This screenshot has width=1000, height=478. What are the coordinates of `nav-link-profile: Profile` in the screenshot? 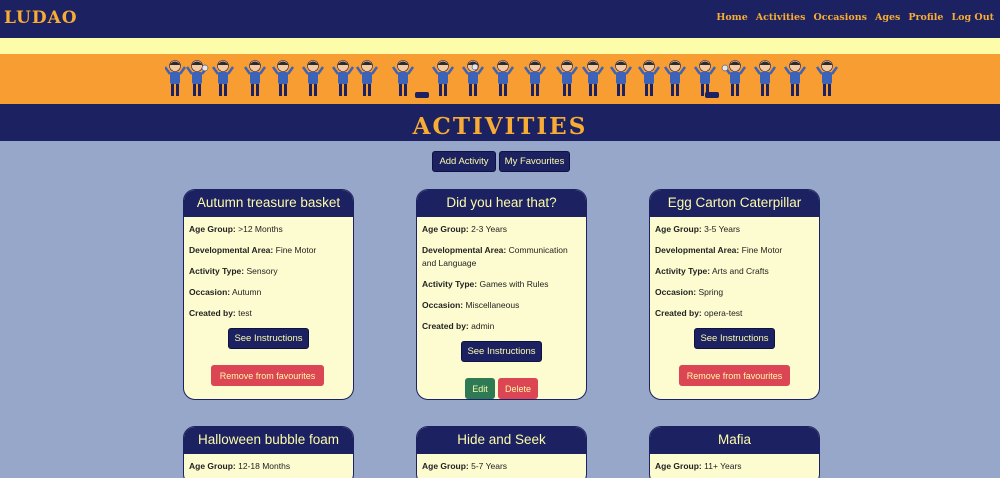 It's located at (925, 17).